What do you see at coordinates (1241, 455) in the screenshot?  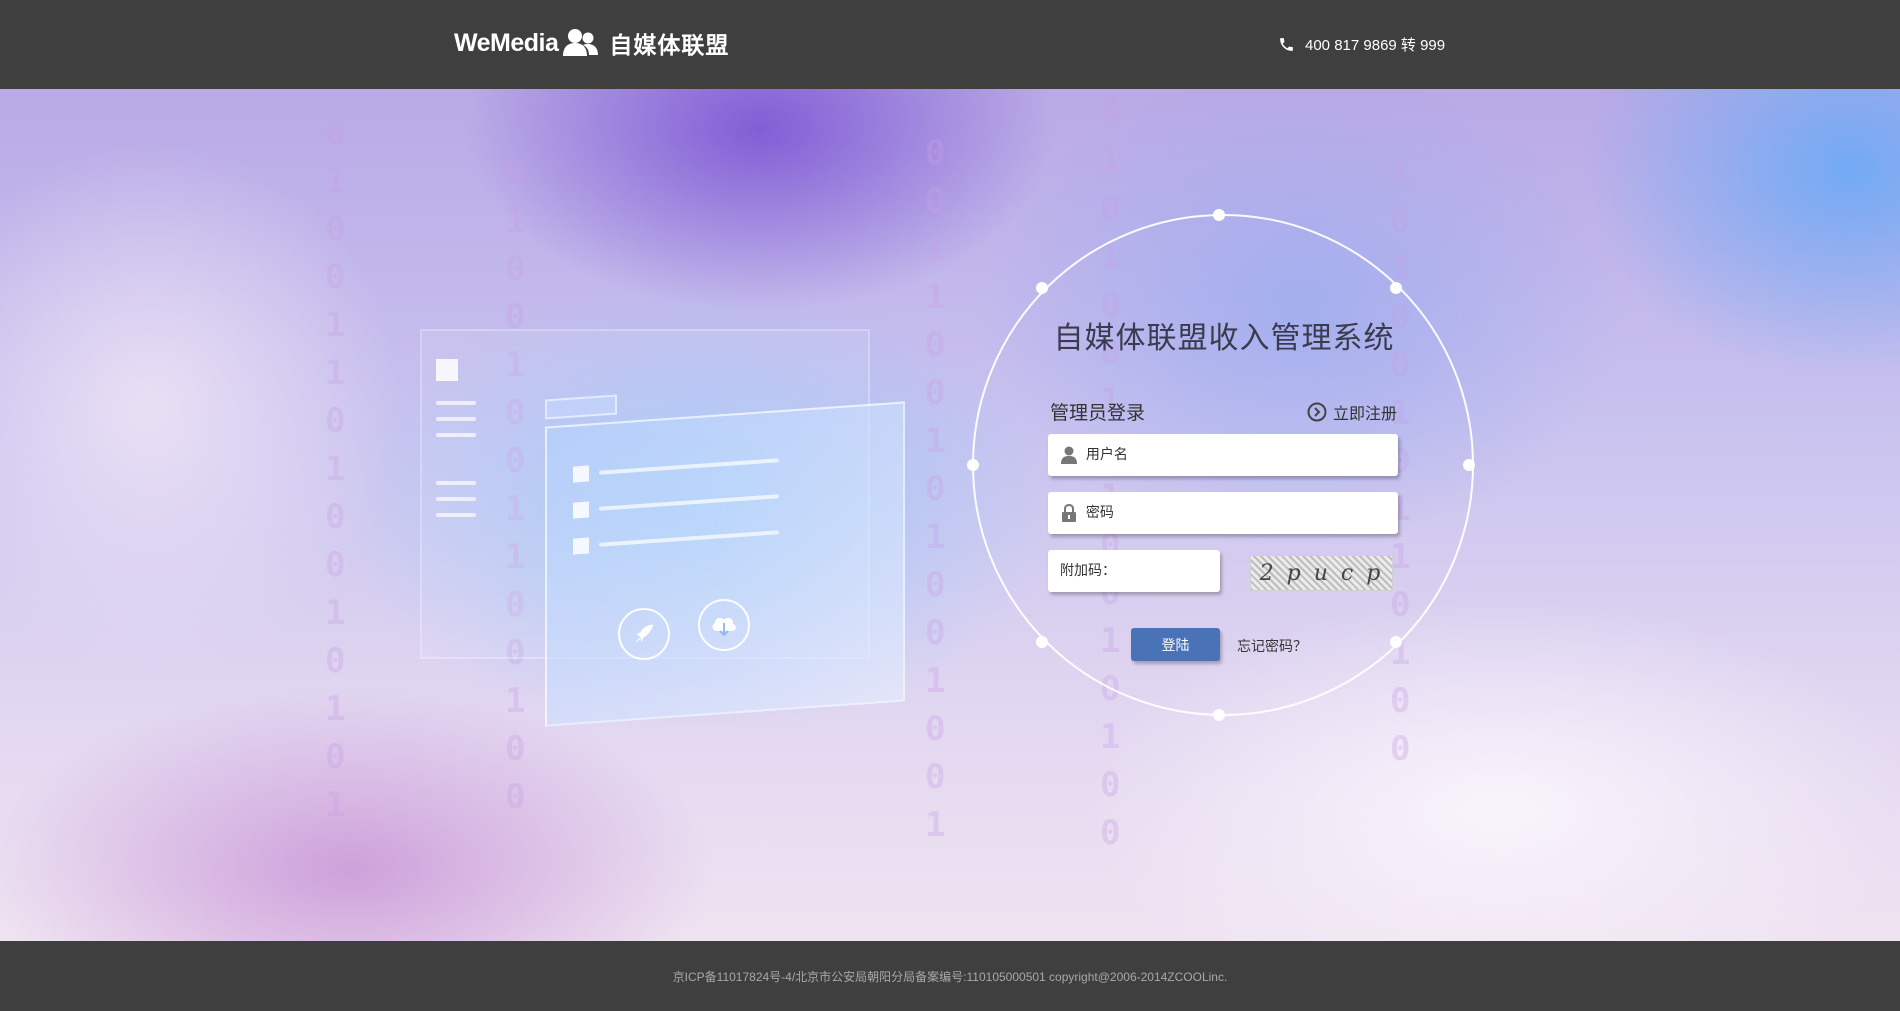 I see `username-input` at bounding box center [1241, 455].